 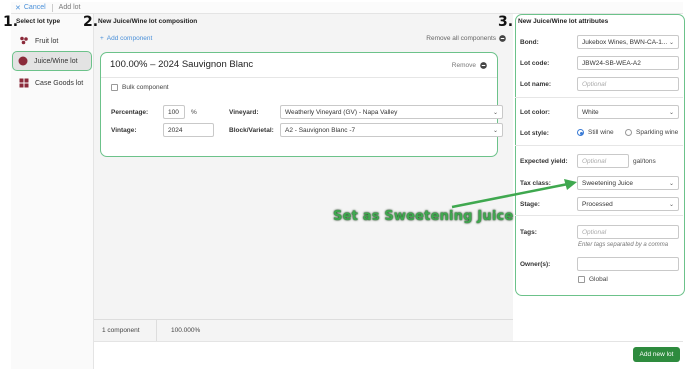 What do you see at coordinates (628, 42) in the screenshot?
I see `bond-select: Jukebox Wines, BWN-CA-1... ⌄` at bounding box center [628, 42].